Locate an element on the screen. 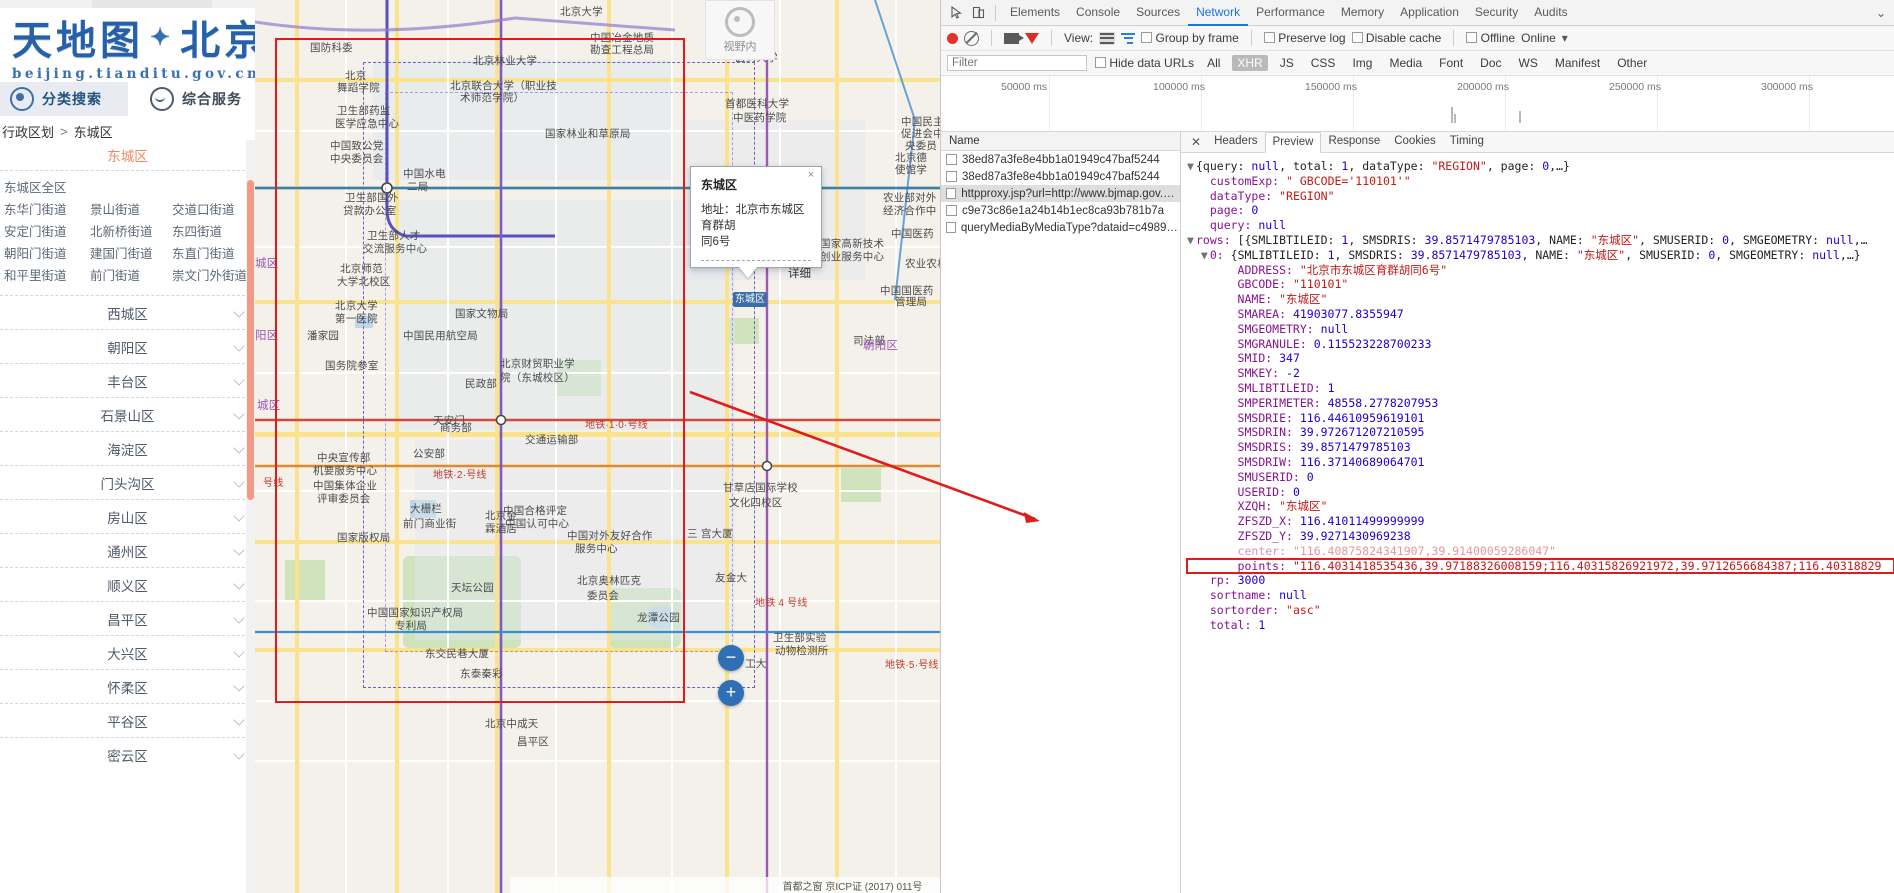 The width and height of the screenshot is (1894, 893). filter-type-all: All is located at coordinates (1213, 63).